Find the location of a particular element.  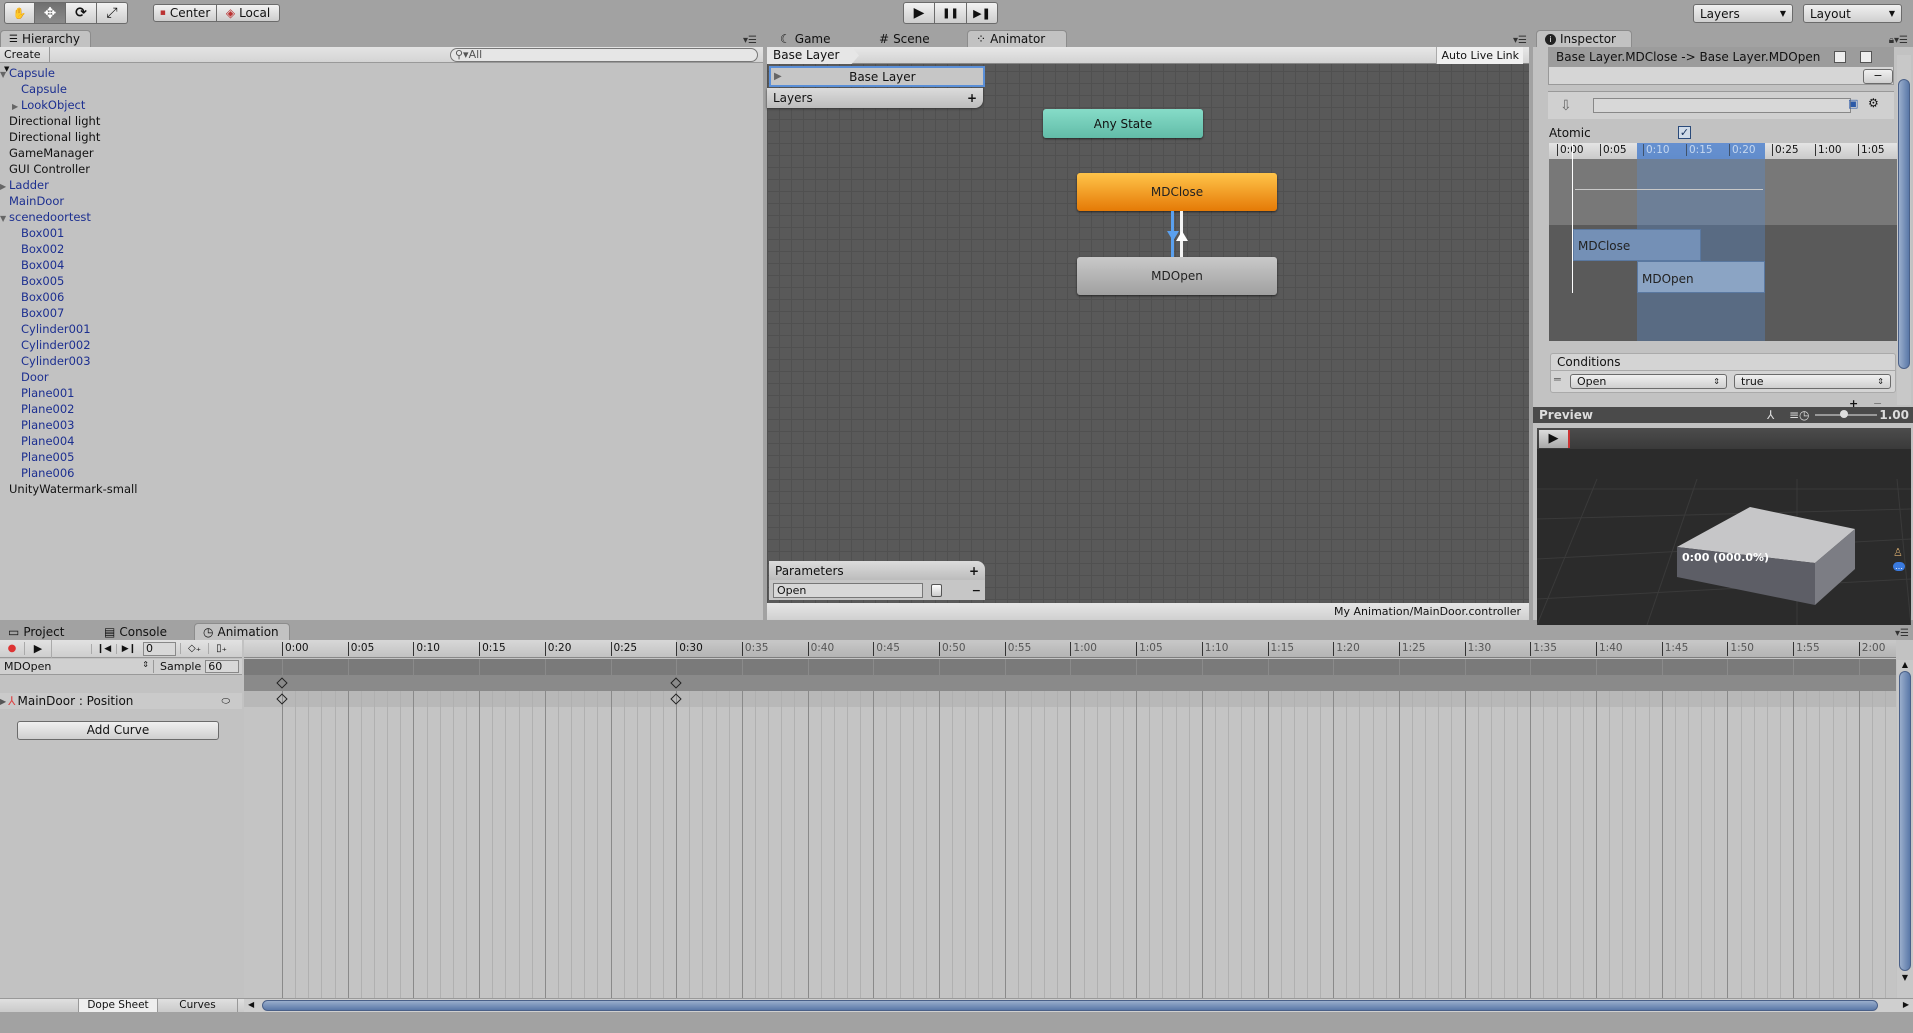

hierarchy-search-input: ⚲▾All is located at coordinates (604, 55).